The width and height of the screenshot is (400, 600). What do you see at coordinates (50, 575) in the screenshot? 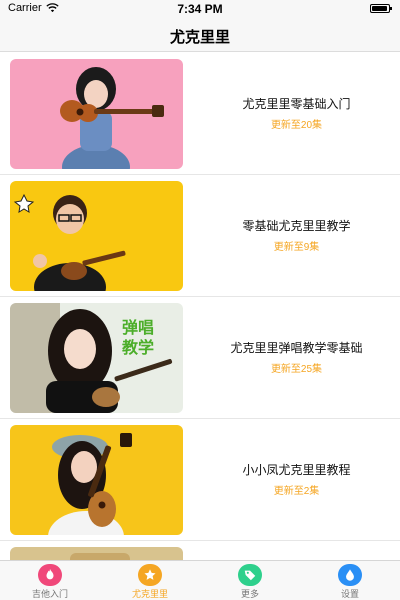
I see `flame-icon` at bounding box center [50, 575].